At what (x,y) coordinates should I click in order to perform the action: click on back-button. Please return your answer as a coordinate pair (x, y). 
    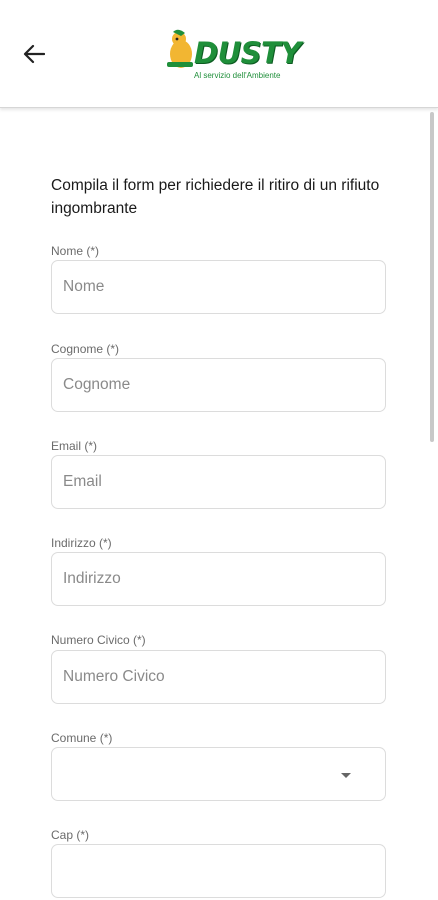
    Looking at the image, I should click on (34, 54).